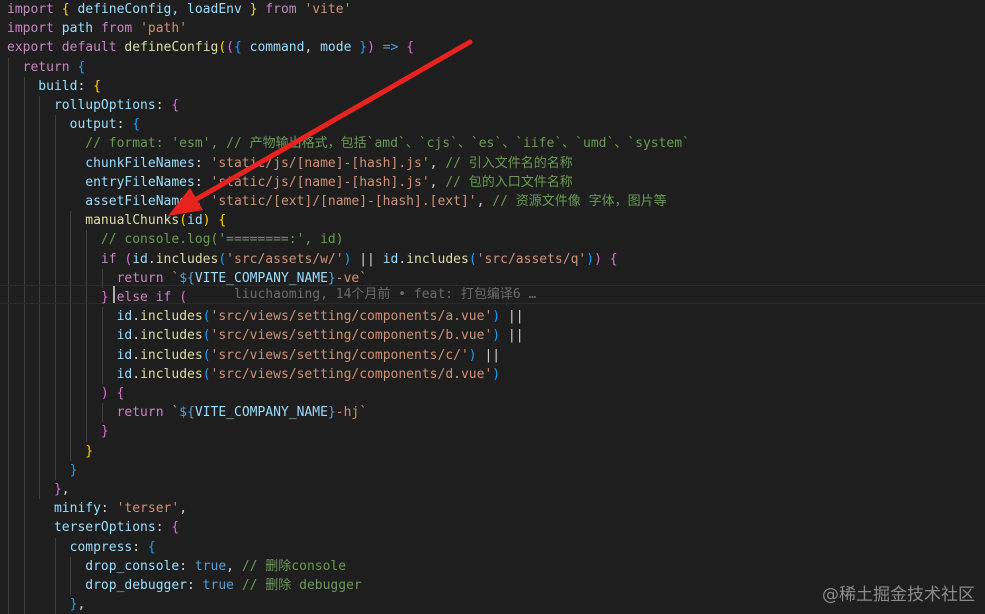 Image resolution: width=985 pixels, height=614 pixels. What do you see at coordinates (89, 48) in the screenshot?
I see `code-token: default` at bounding box center [89, 48].